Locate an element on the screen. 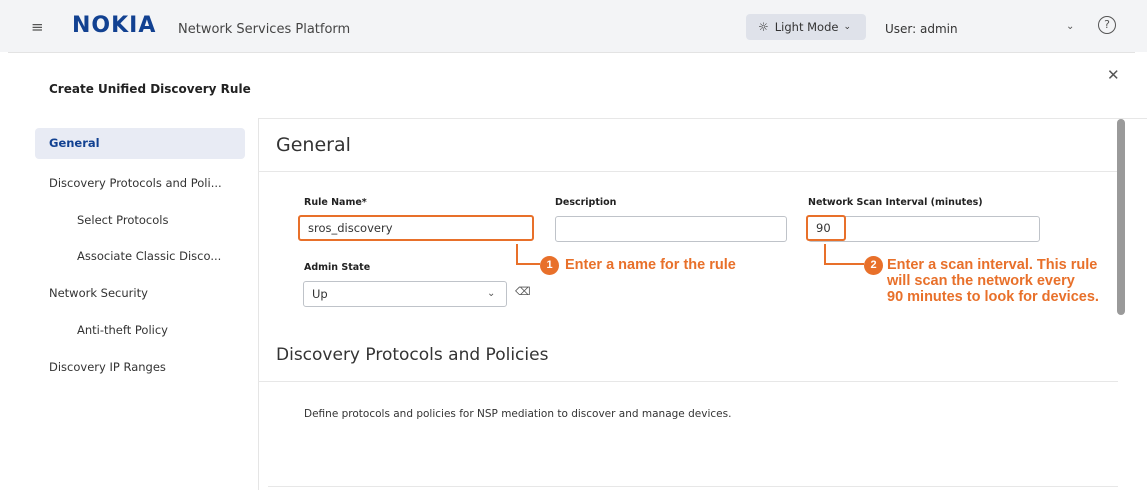 The width and height of the screenshot is (1147, 490). clear-selection-icon: ⌫ is located at coordinates (523, 291).